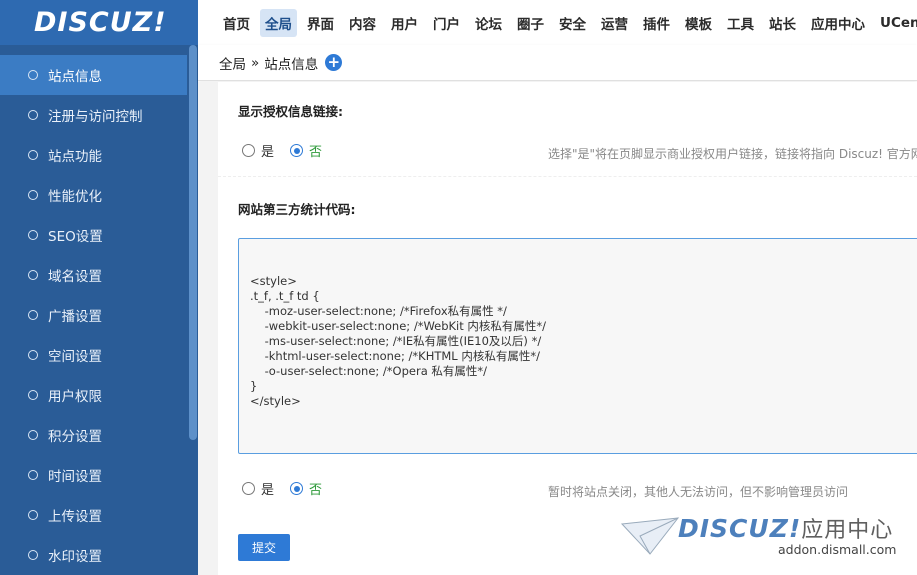 This screenshot has height=575, width=917. I want to click on nav-item: 安全, so click(572, 23).